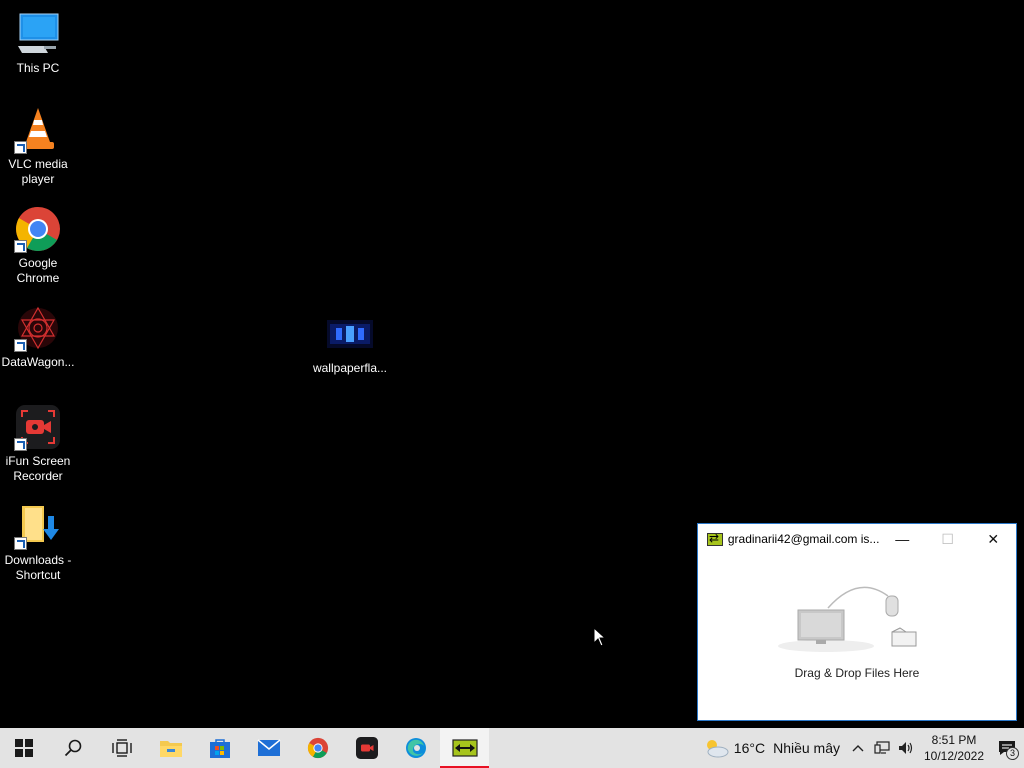  I want to click on desktop-icon-label: This PC, so click(38, 68).